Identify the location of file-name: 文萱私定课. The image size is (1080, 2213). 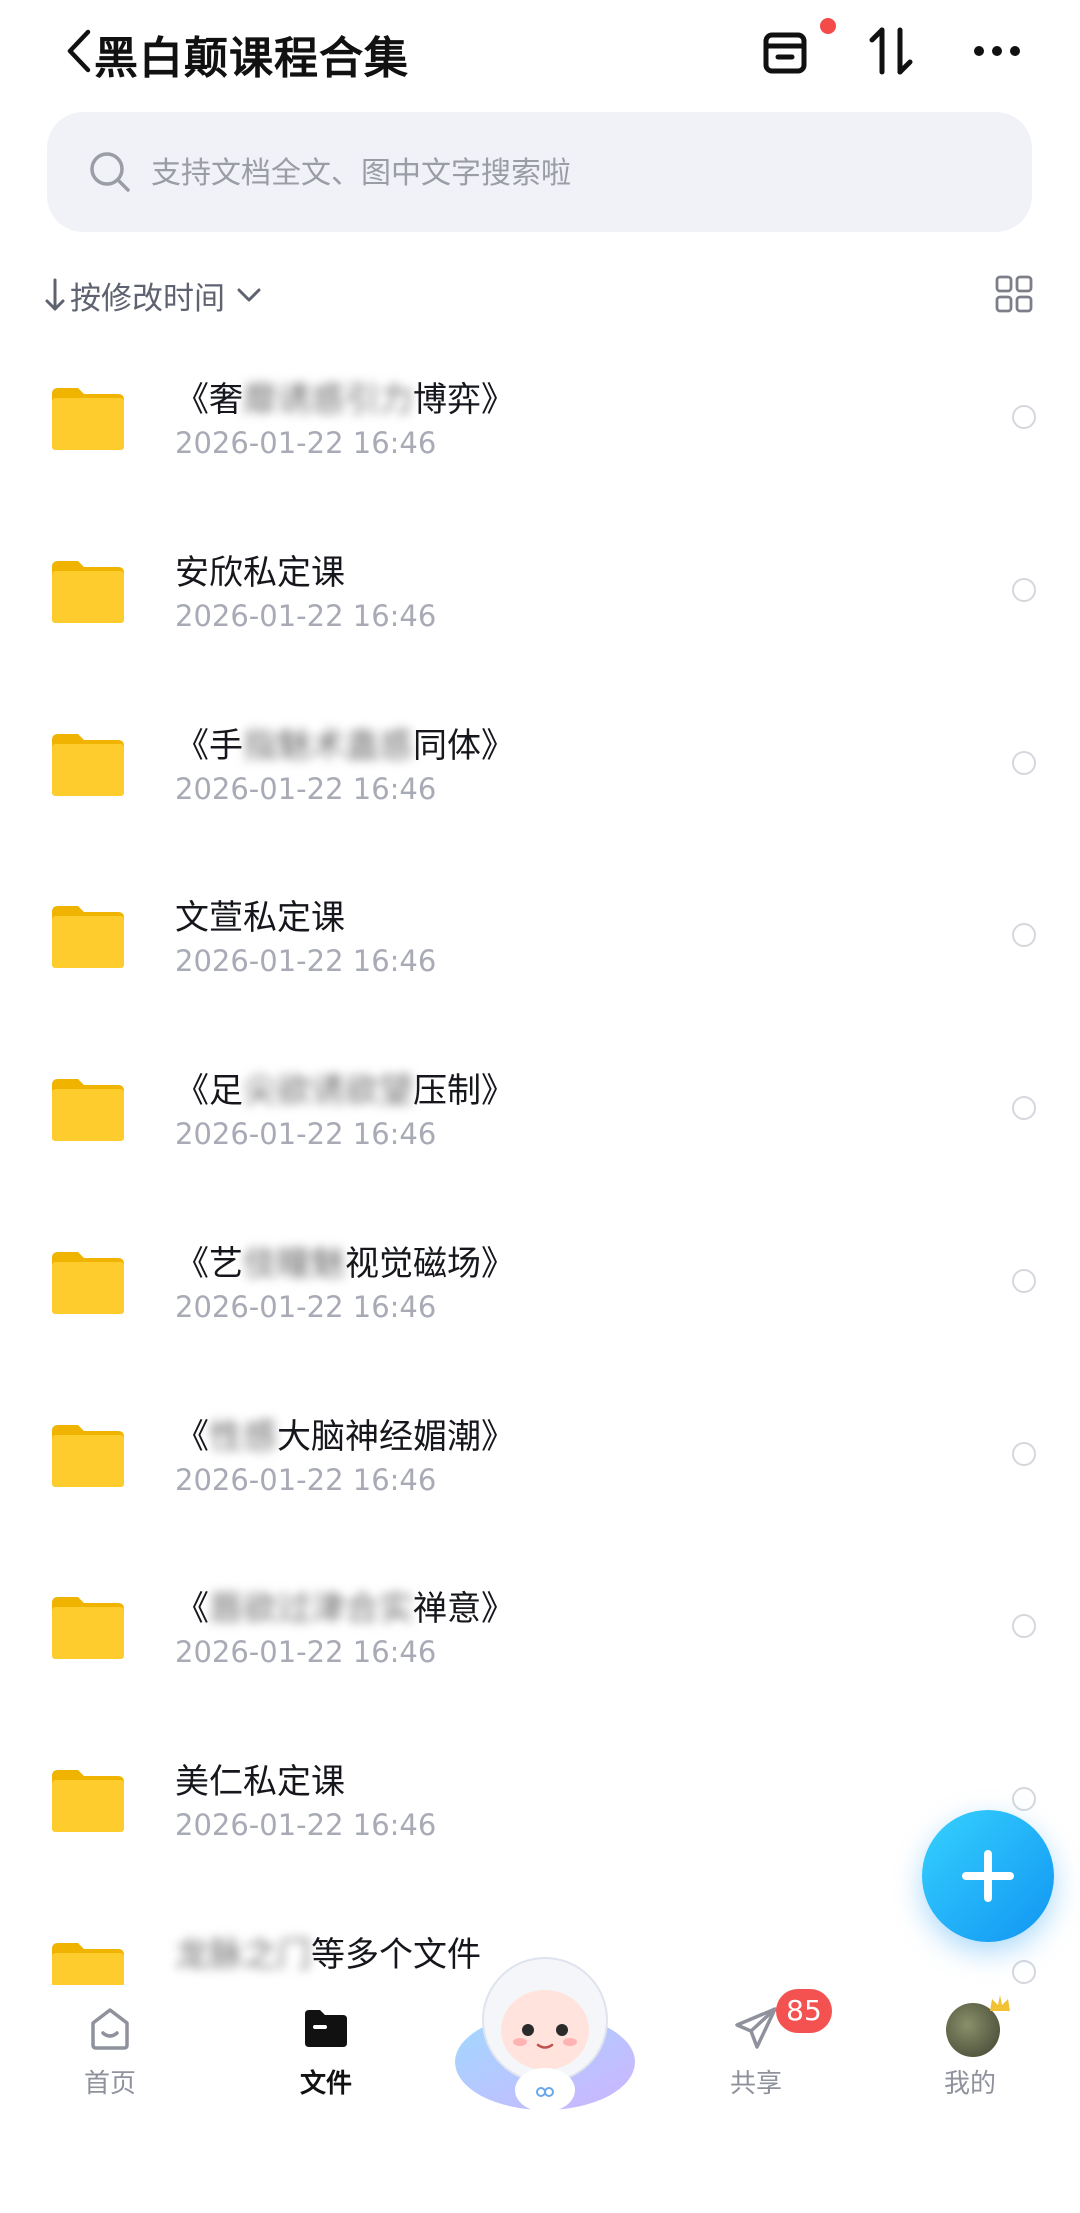
(260, 918).